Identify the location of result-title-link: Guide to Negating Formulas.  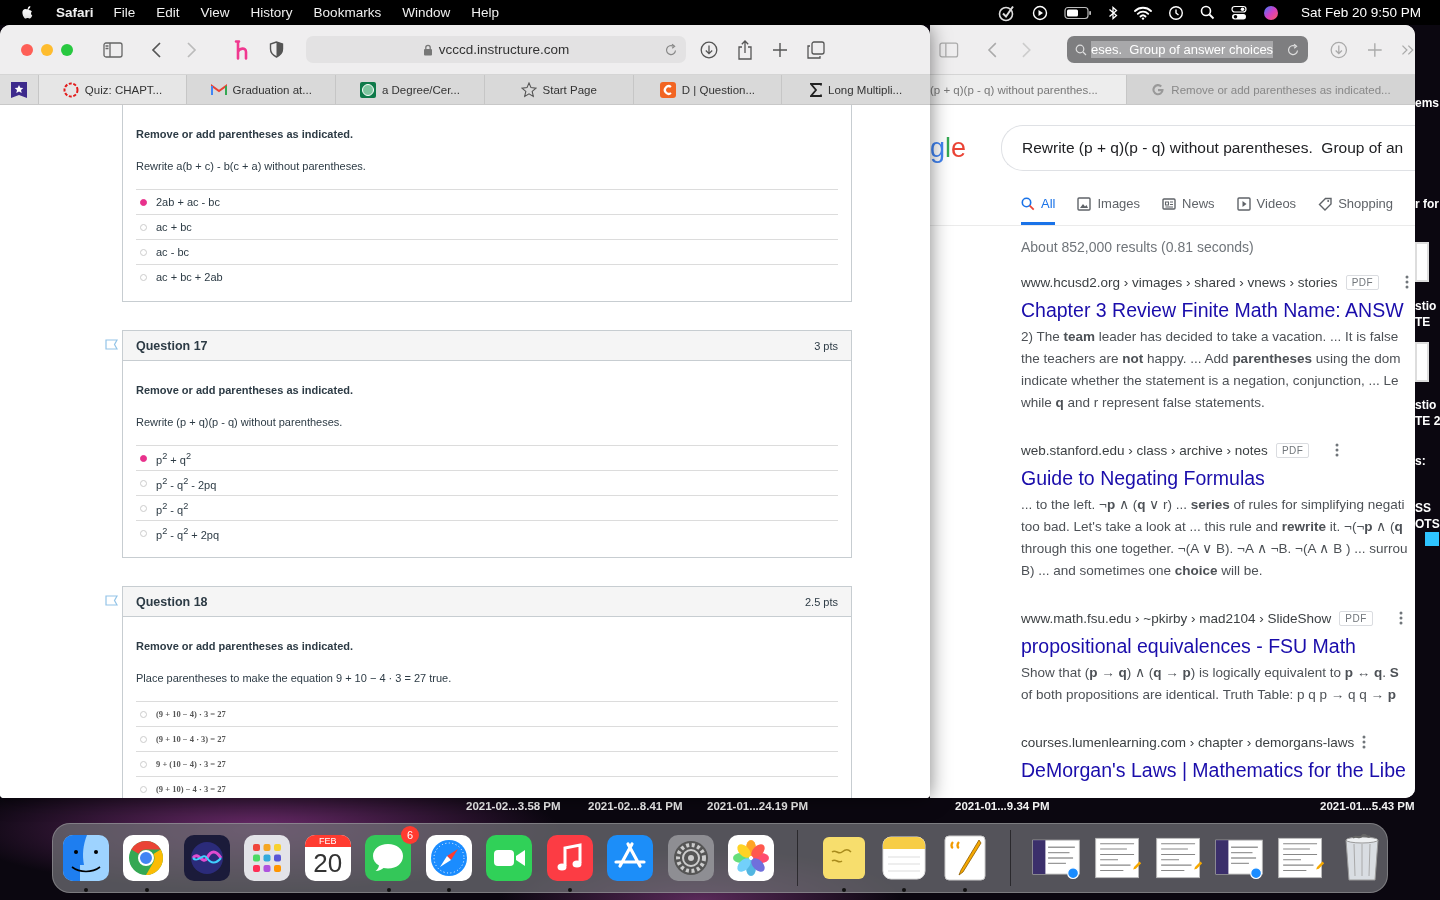
(1218, 478).